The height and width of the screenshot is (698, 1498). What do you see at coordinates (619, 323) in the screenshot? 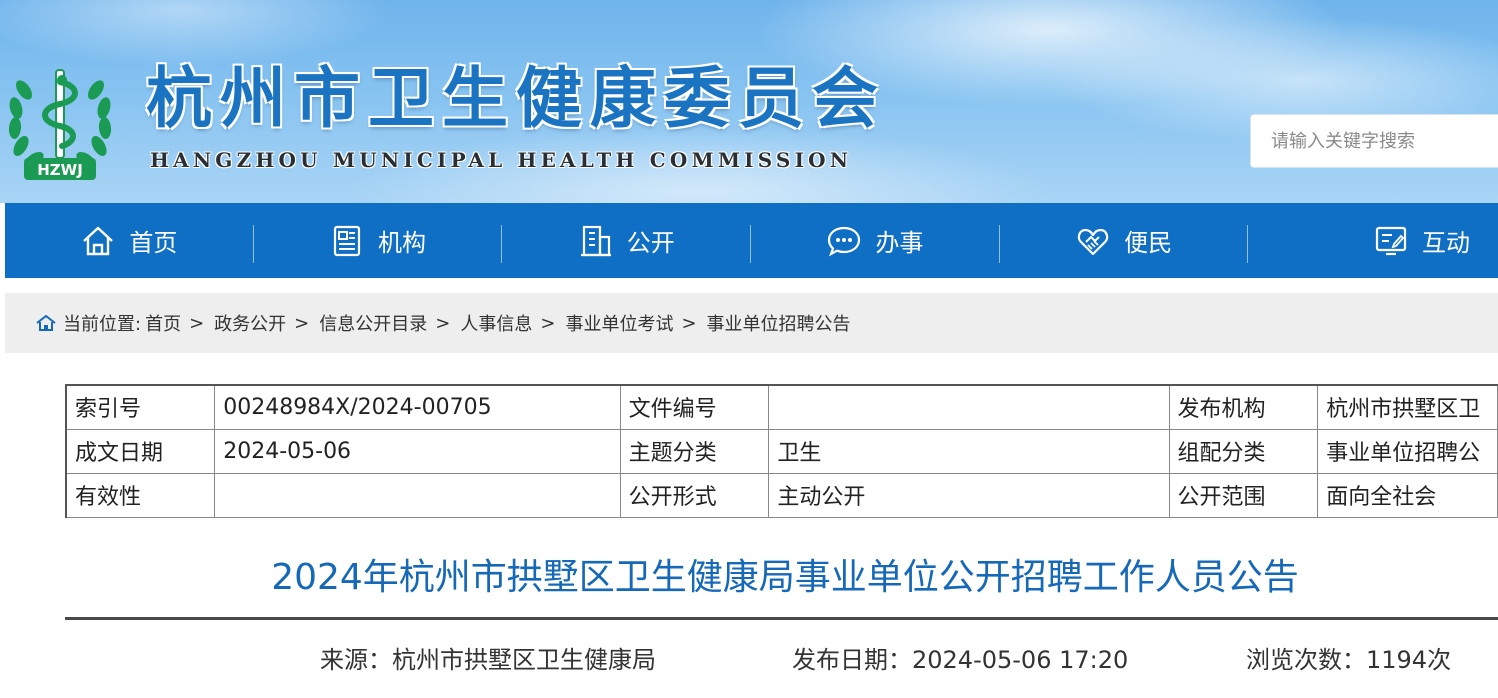
I see `breadcrumb-item-exams: 事业单位考试` at bounding box center [619, 323].